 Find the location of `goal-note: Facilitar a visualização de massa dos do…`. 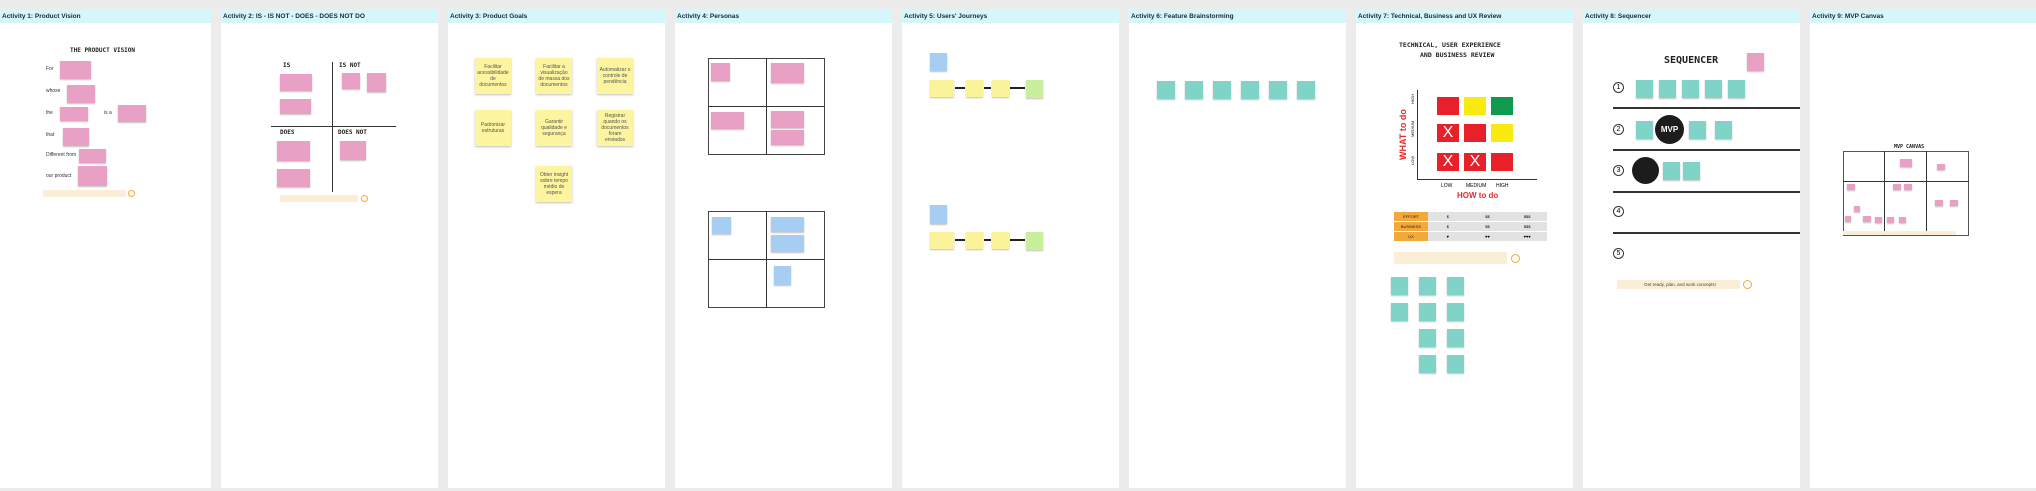

goal-note: Facilitar a visualização de massa dos do… is located at coordinates (554, 76).